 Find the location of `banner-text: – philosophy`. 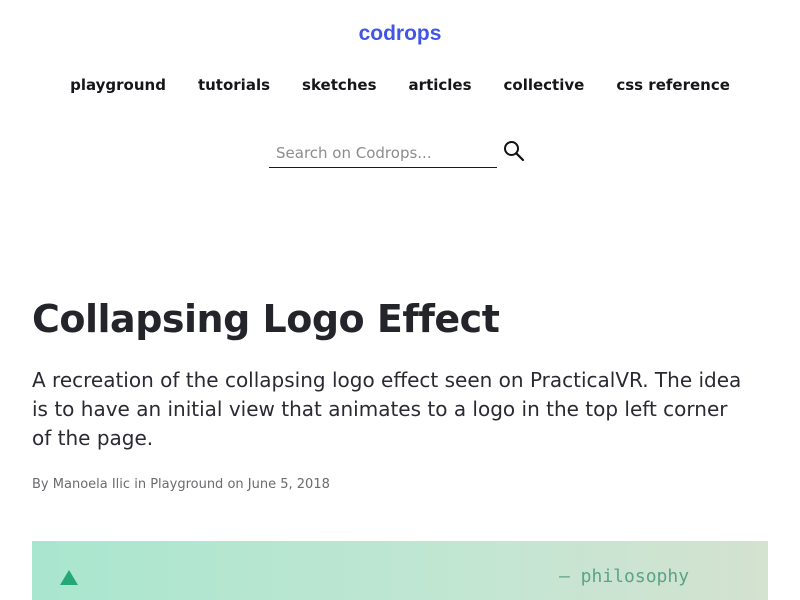

banner-text: – philosophy is located at coordinates (624, 576).